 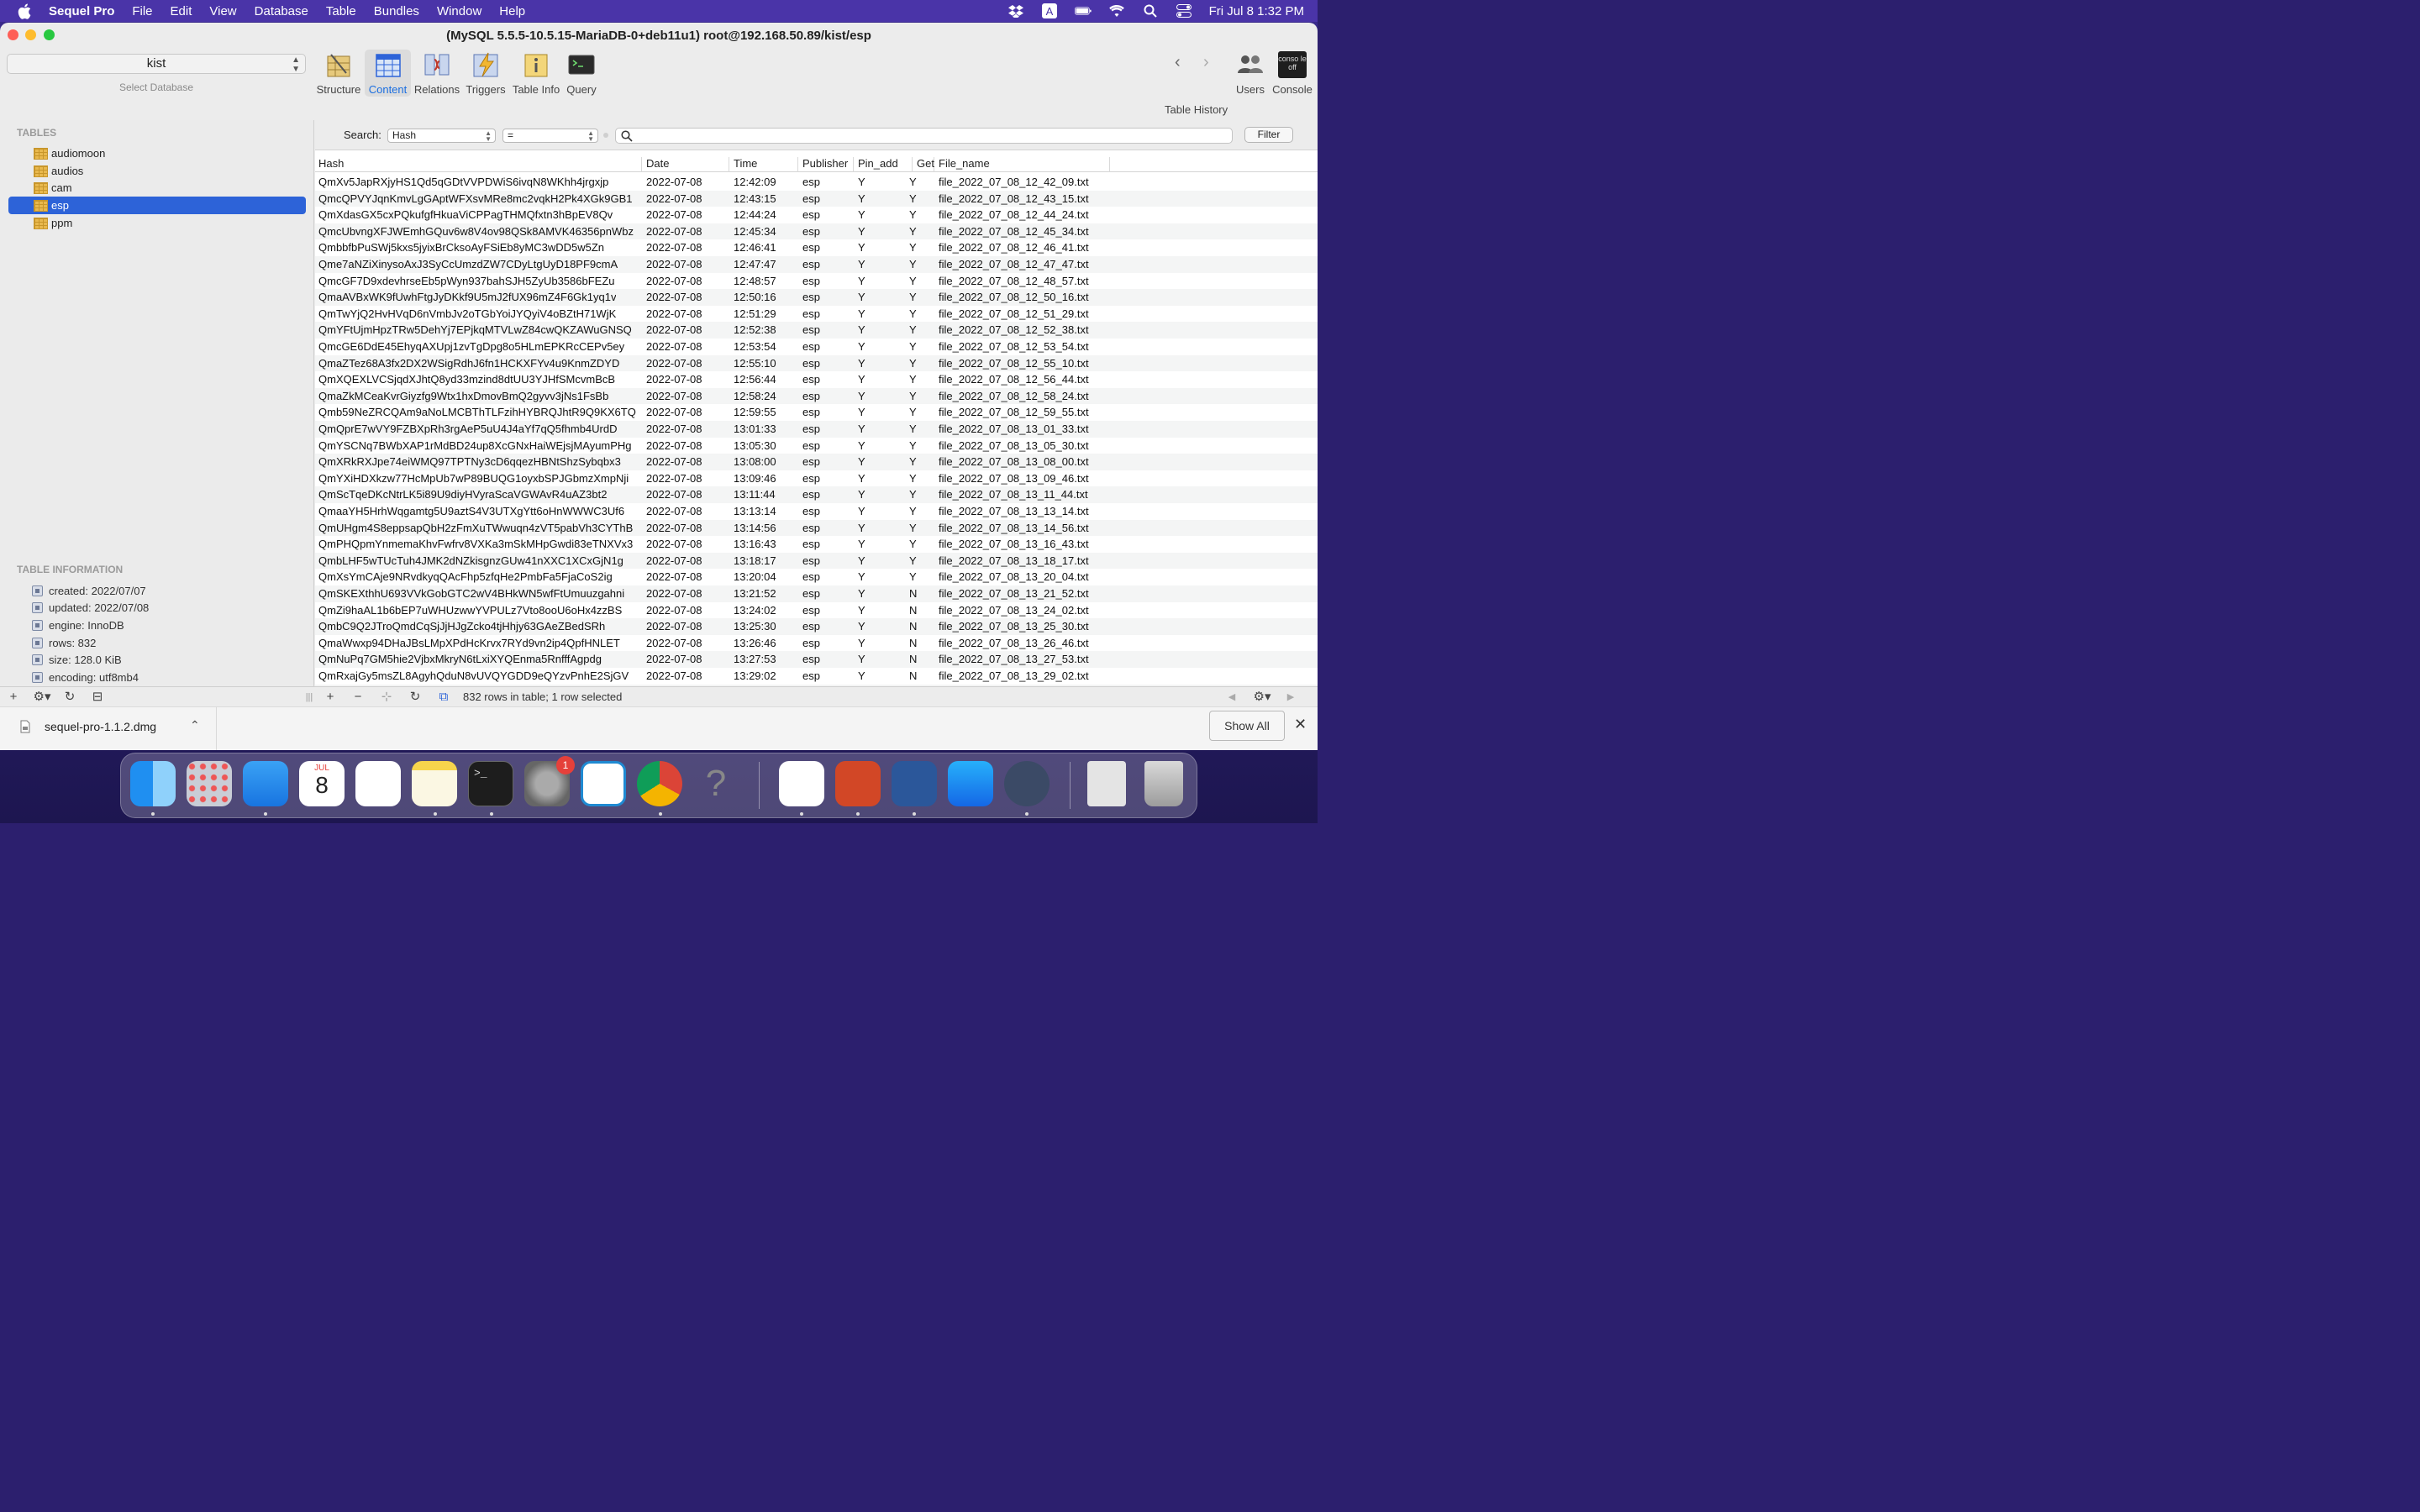 What do you see at coordinates (210, 783) in the screenshot?
I see `launchpad-icon` at bounding box center [210, 783].